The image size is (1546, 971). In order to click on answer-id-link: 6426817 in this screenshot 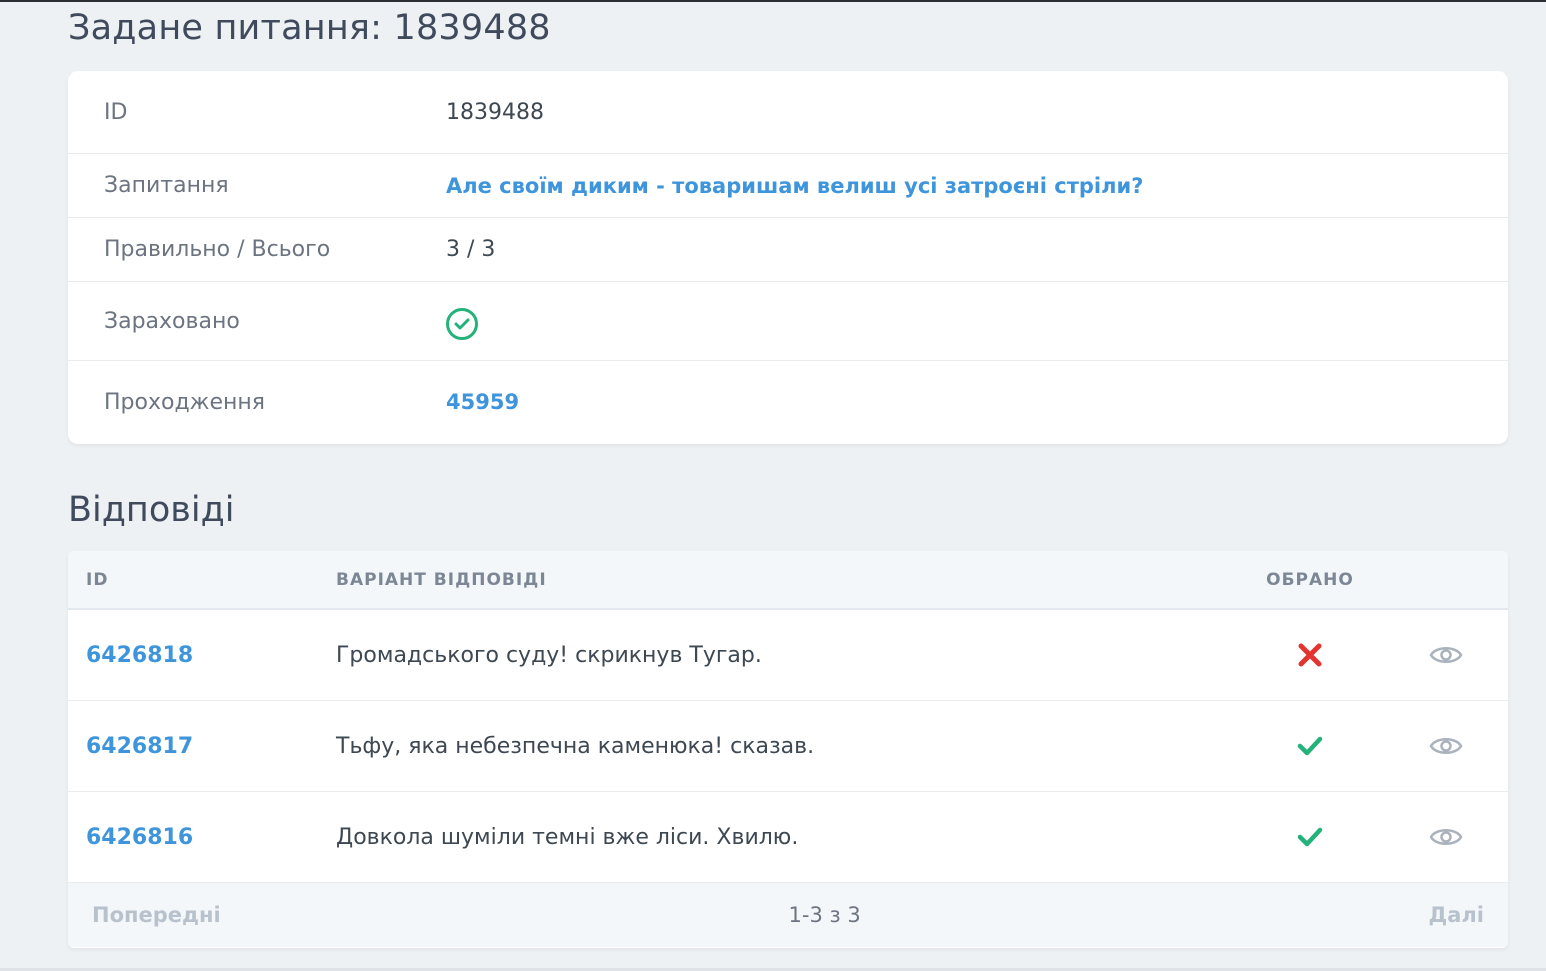, I will do `click(202, 746)`.